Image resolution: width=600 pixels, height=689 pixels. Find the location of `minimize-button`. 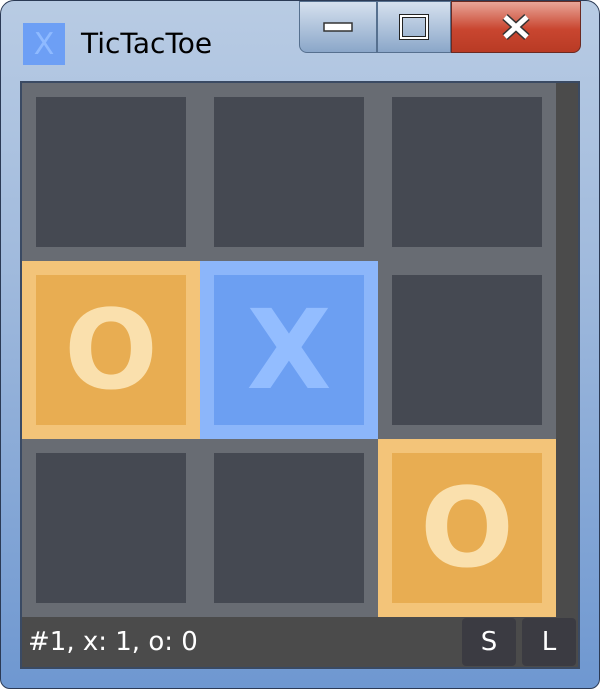

minimize-button is located at coordinates (338, 27).